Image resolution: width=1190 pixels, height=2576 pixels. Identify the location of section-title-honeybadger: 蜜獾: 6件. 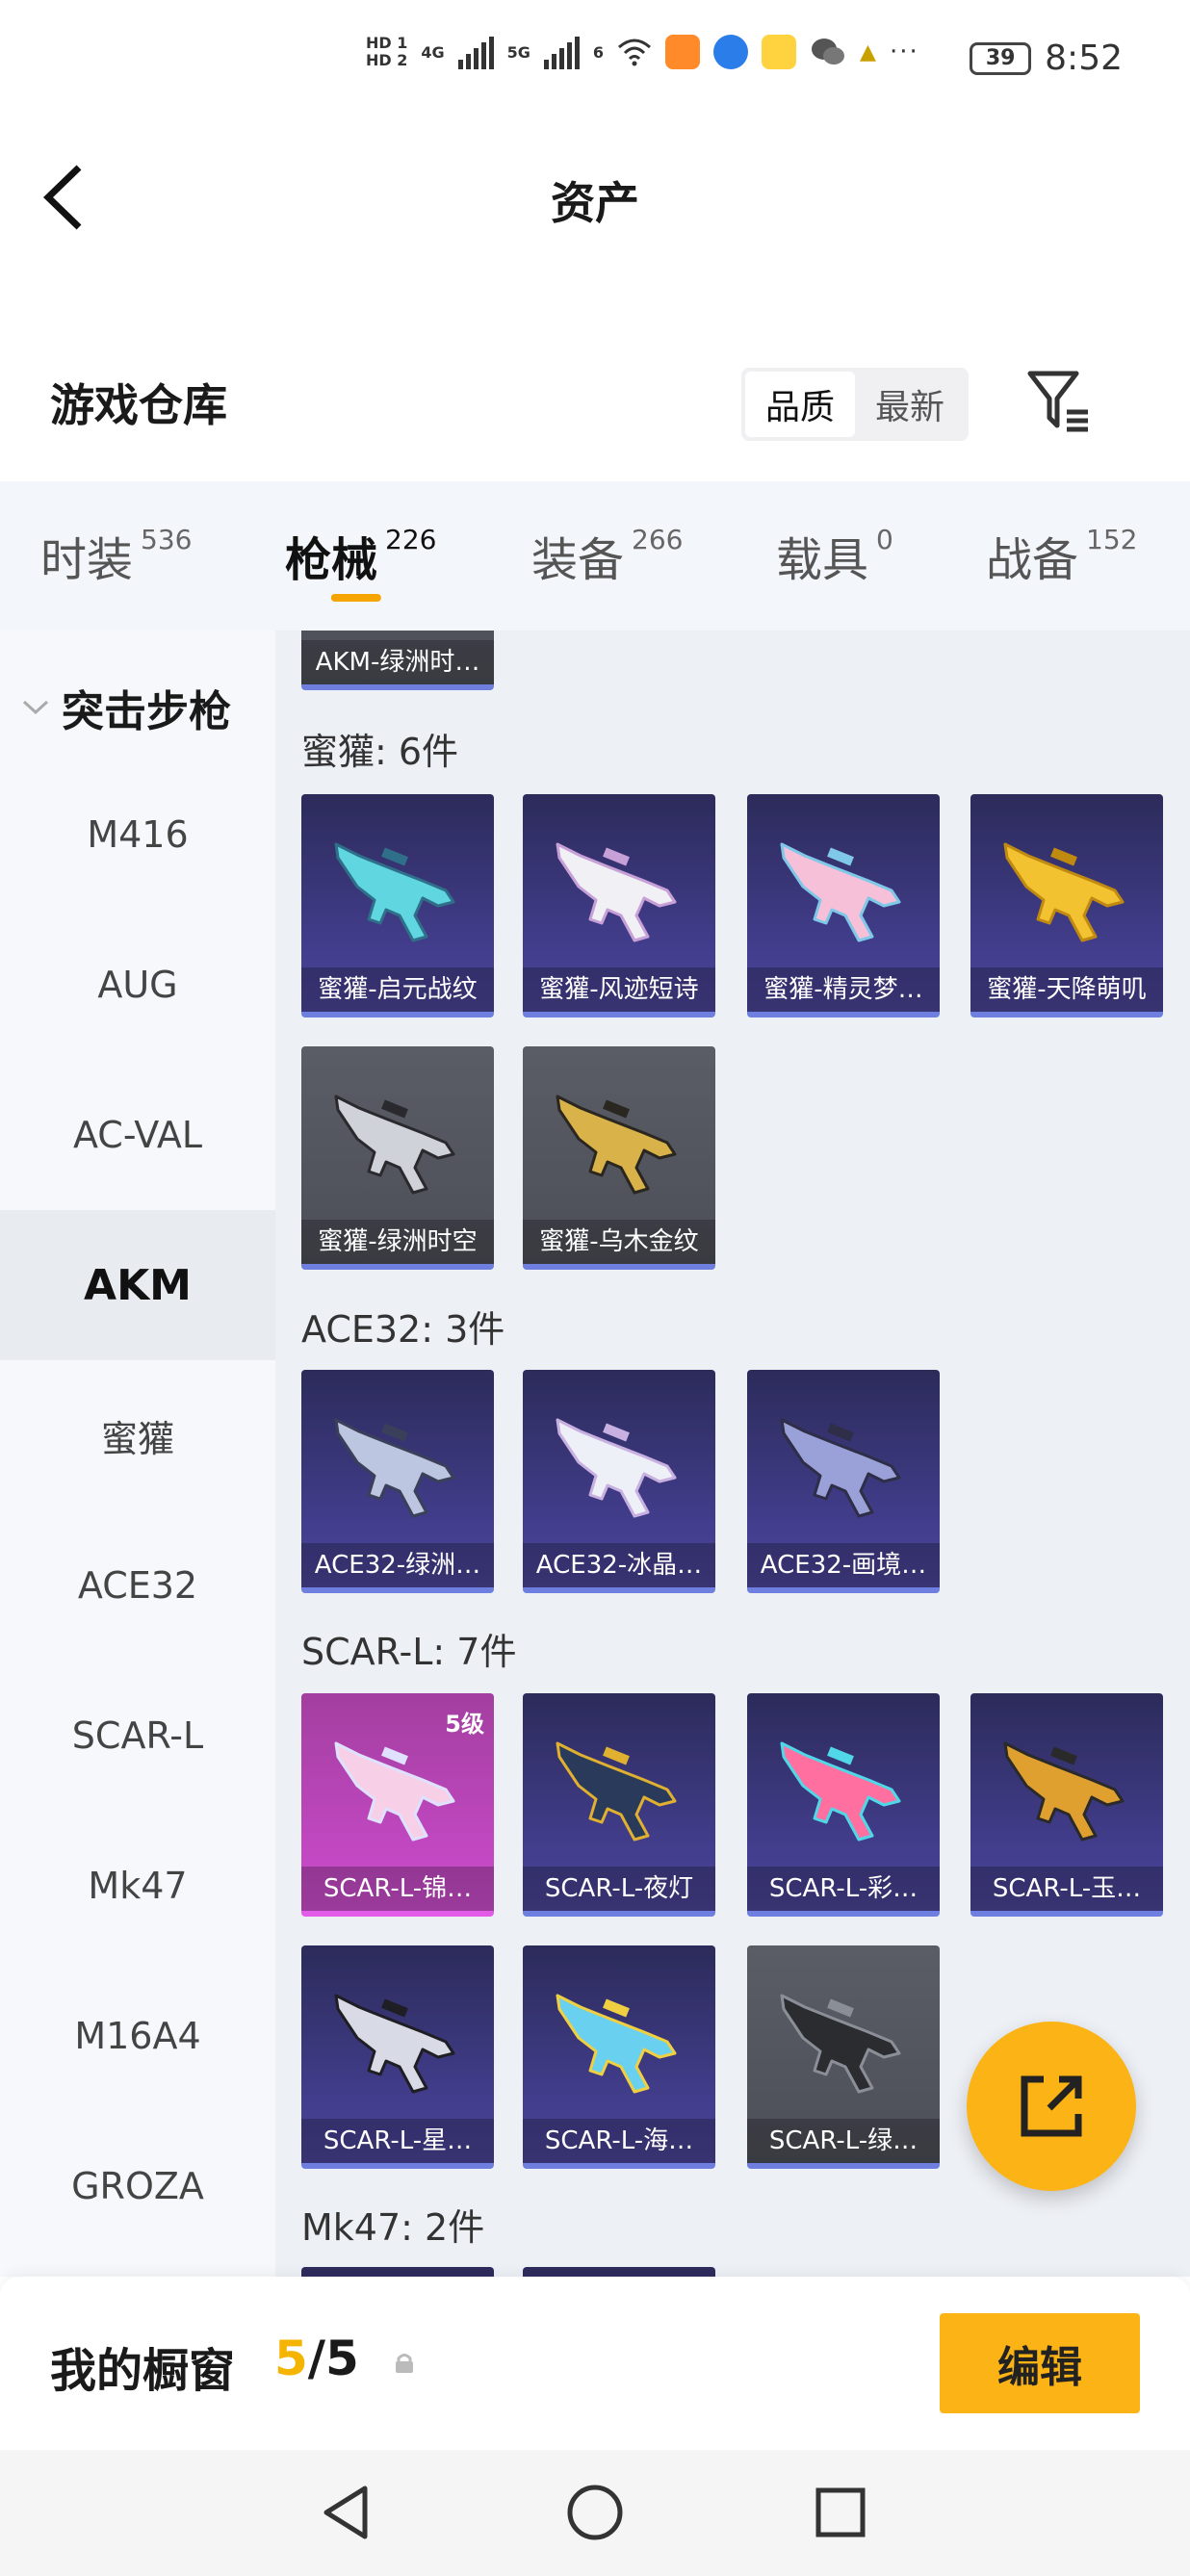
(380, 752).